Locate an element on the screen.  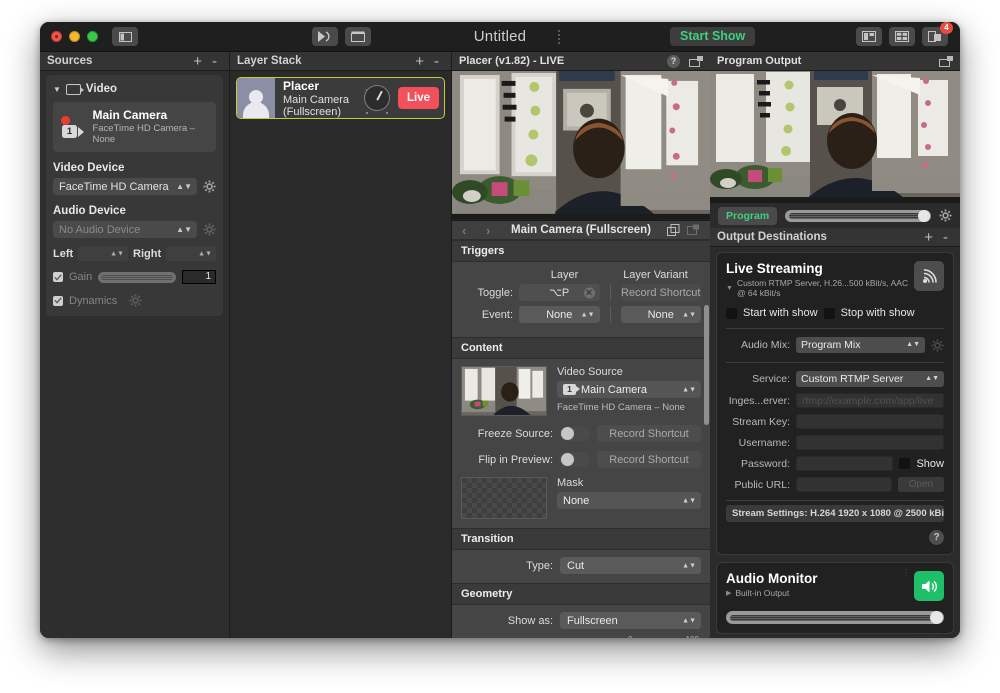
start-with-show-checkbox is located at coordinates (731, 313).